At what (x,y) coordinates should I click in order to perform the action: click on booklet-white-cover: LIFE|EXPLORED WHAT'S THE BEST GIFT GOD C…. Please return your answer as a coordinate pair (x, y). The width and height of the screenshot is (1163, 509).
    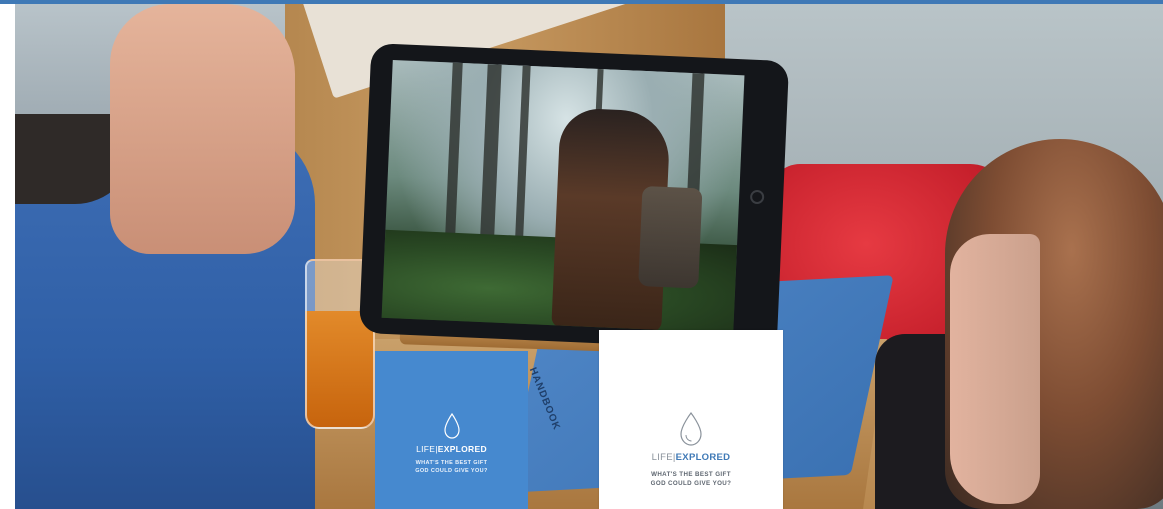
    Looking at the image, I should click on (691, 419).